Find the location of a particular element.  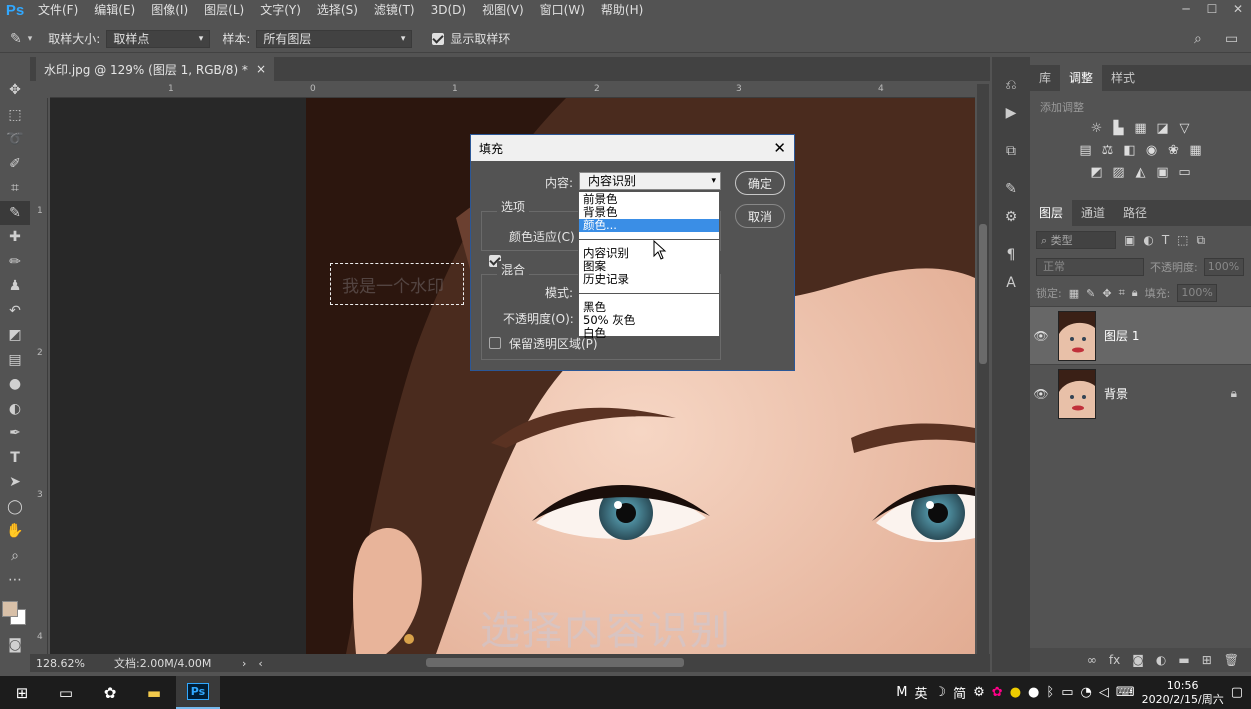

blur-tool-icon: ● is located at coordinates (15, 384).